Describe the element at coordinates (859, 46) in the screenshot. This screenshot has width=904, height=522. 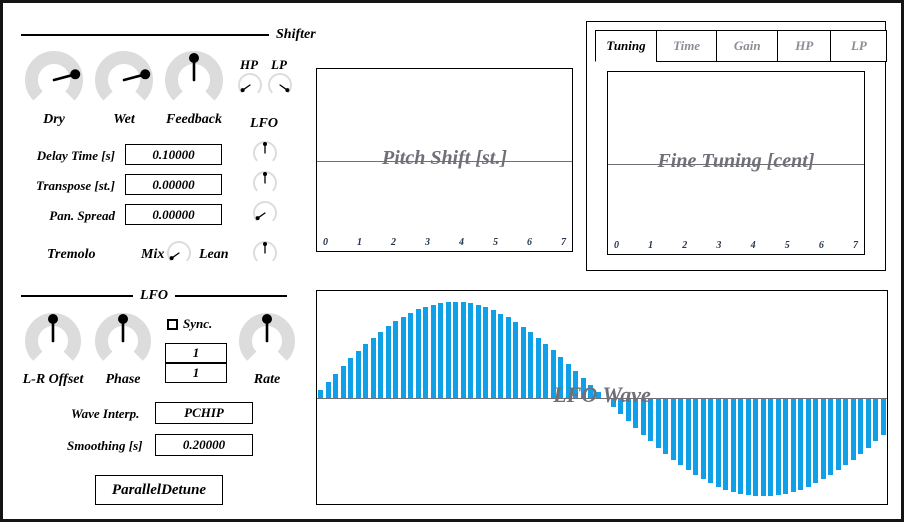
I see `tab-lp: LP` at that location.